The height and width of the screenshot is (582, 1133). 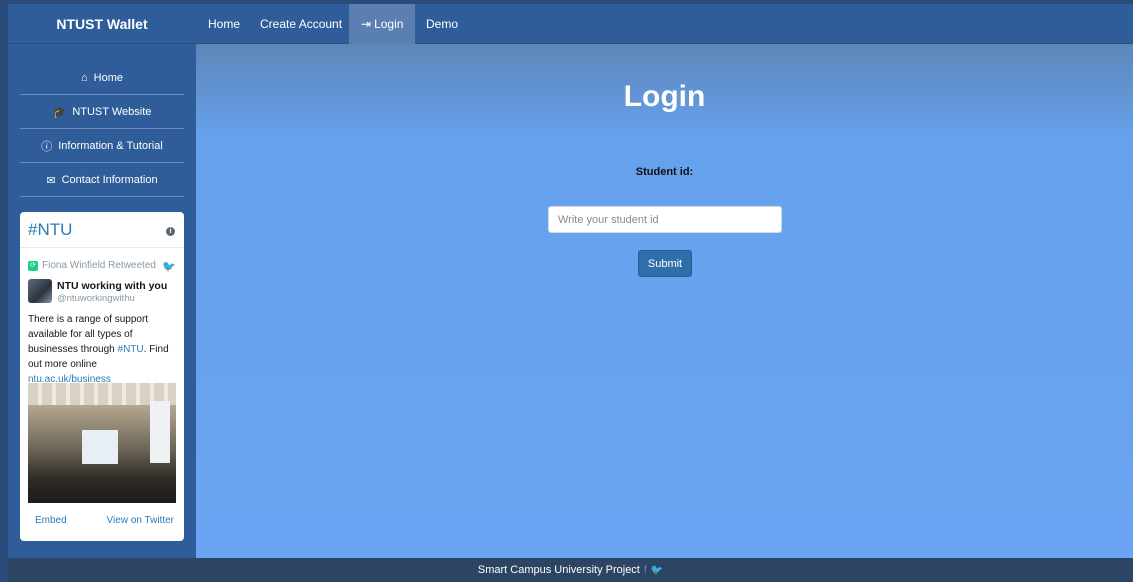 I want to click on sidebar-item-ntust-website: 🎓 NTUST Website, so click(x=102, y=112).